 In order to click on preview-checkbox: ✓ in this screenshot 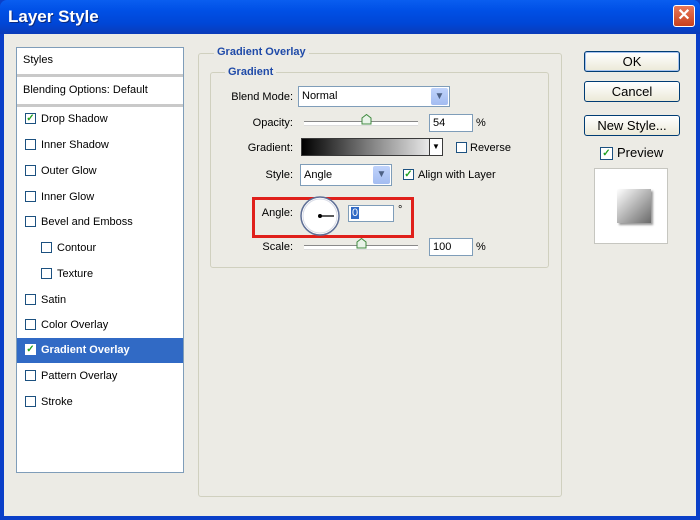, I will do `click(606, 153)`.